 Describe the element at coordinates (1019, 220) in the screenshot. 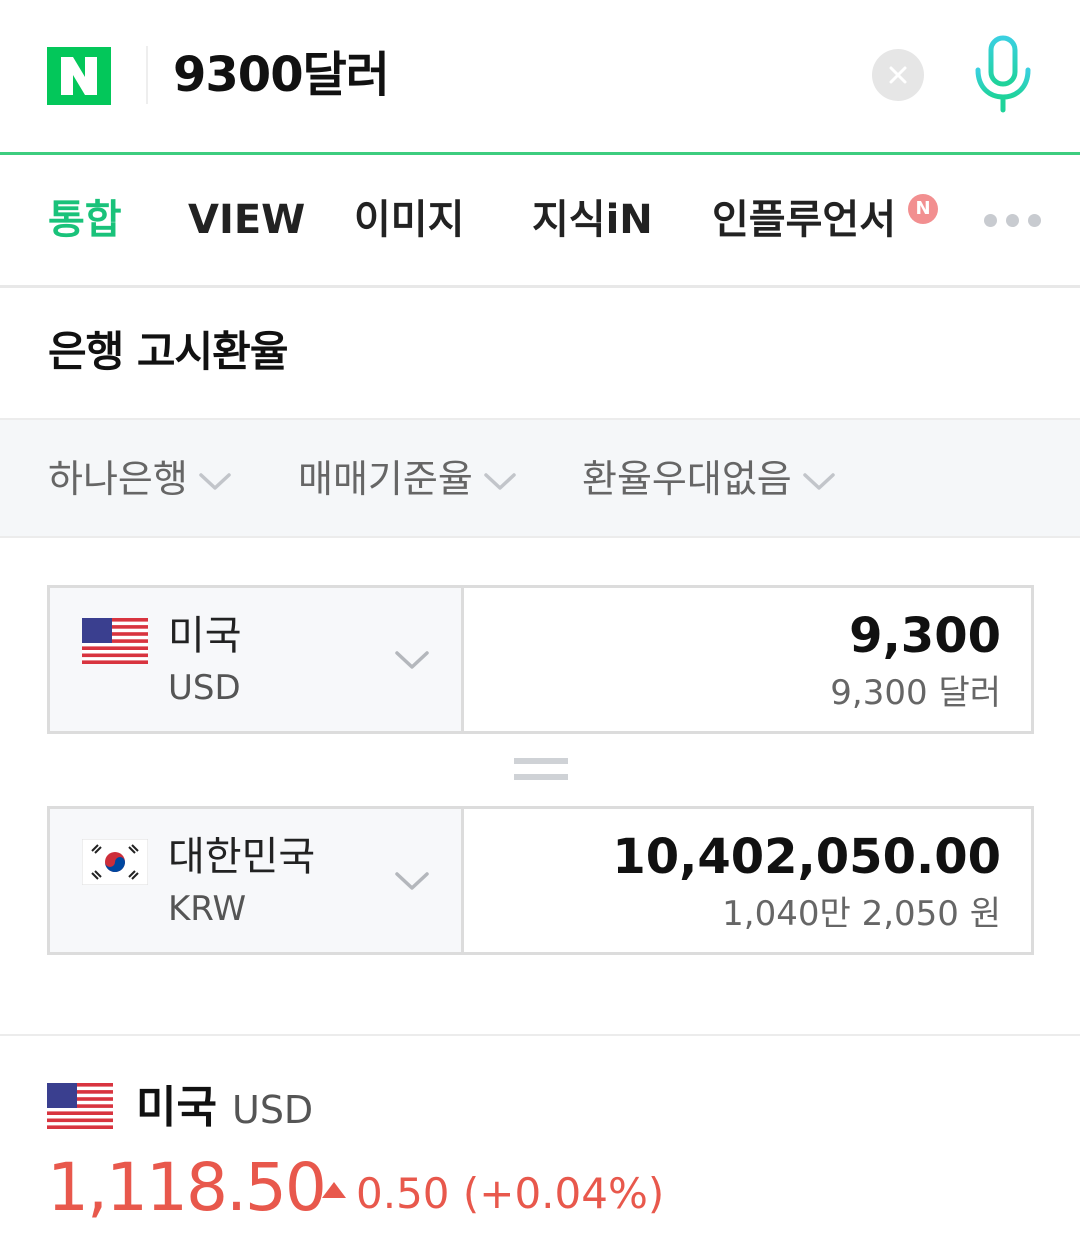

I see `more-tabs-icon` at that location.